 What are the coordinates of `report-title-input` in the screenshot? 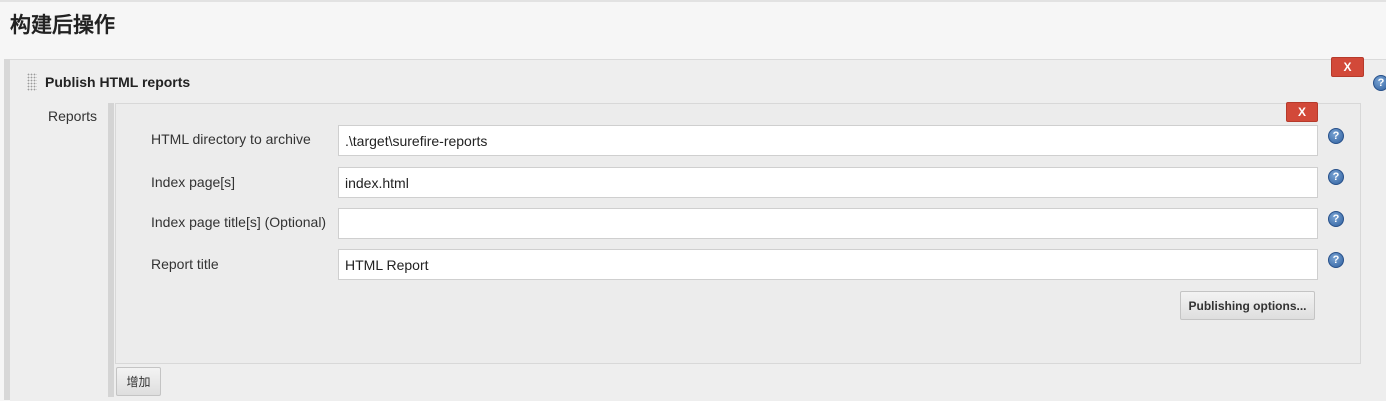 It's located at (828, 264).